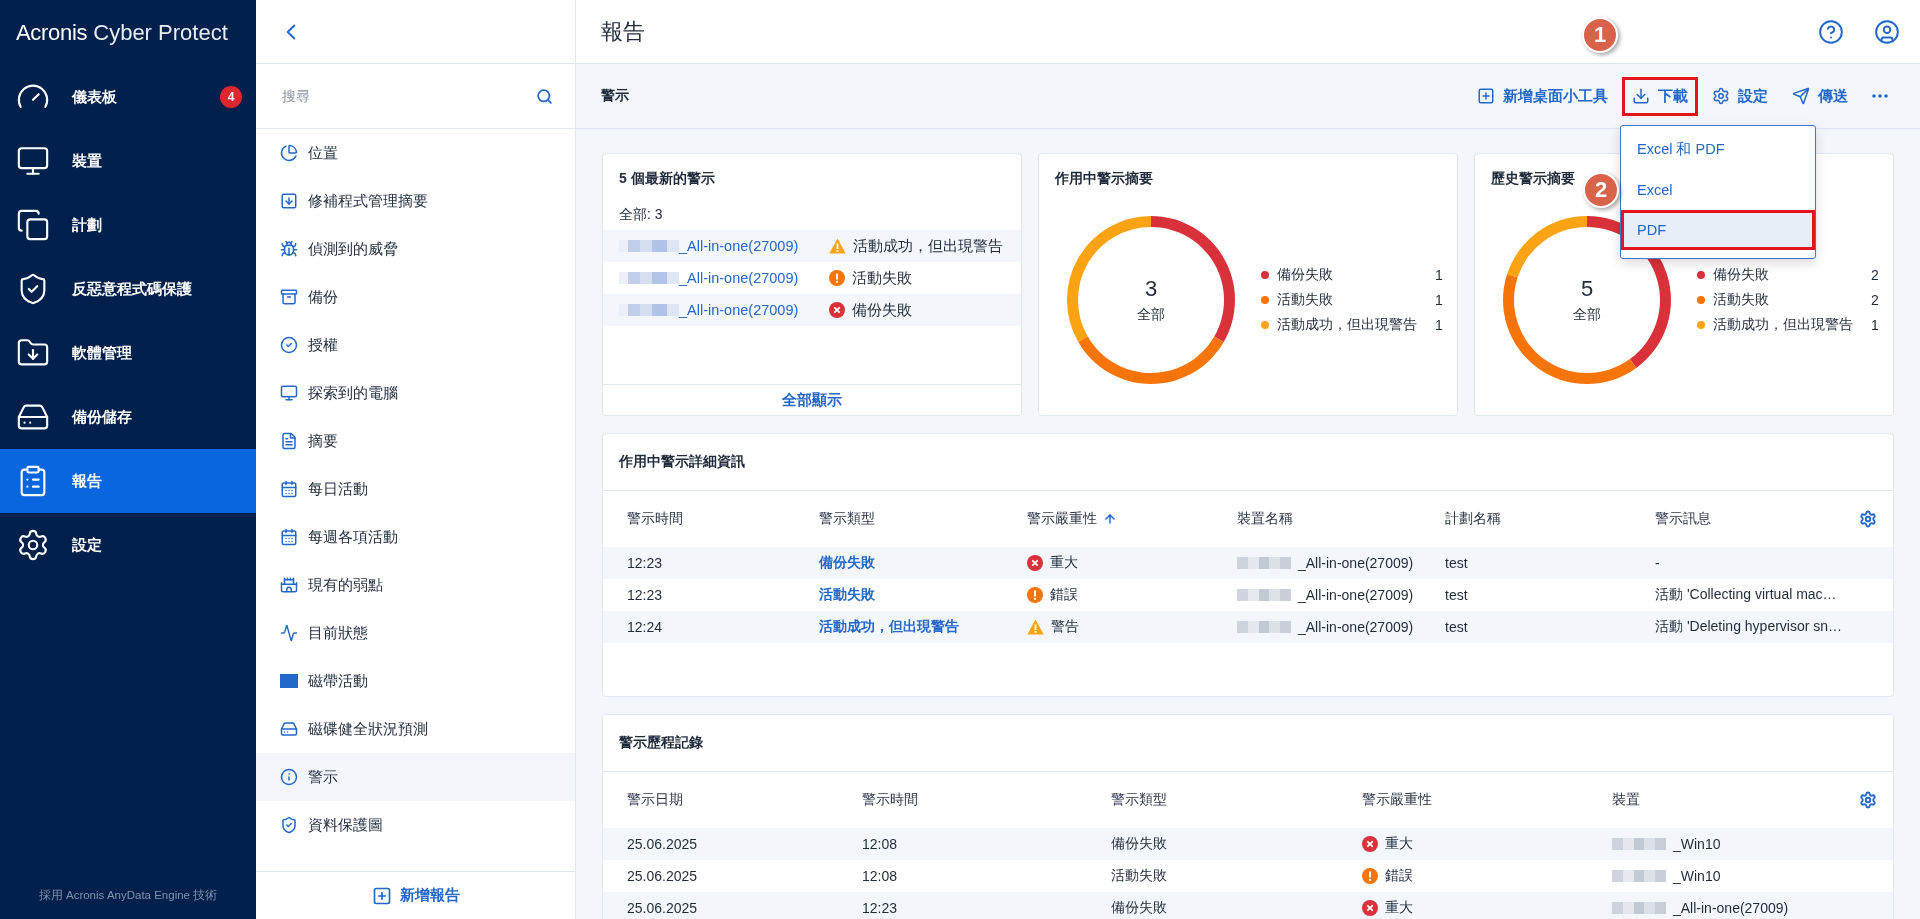  Describe the element at coordinates (623, 31) in the screenshot. I see `page-title: 報告` at that location.